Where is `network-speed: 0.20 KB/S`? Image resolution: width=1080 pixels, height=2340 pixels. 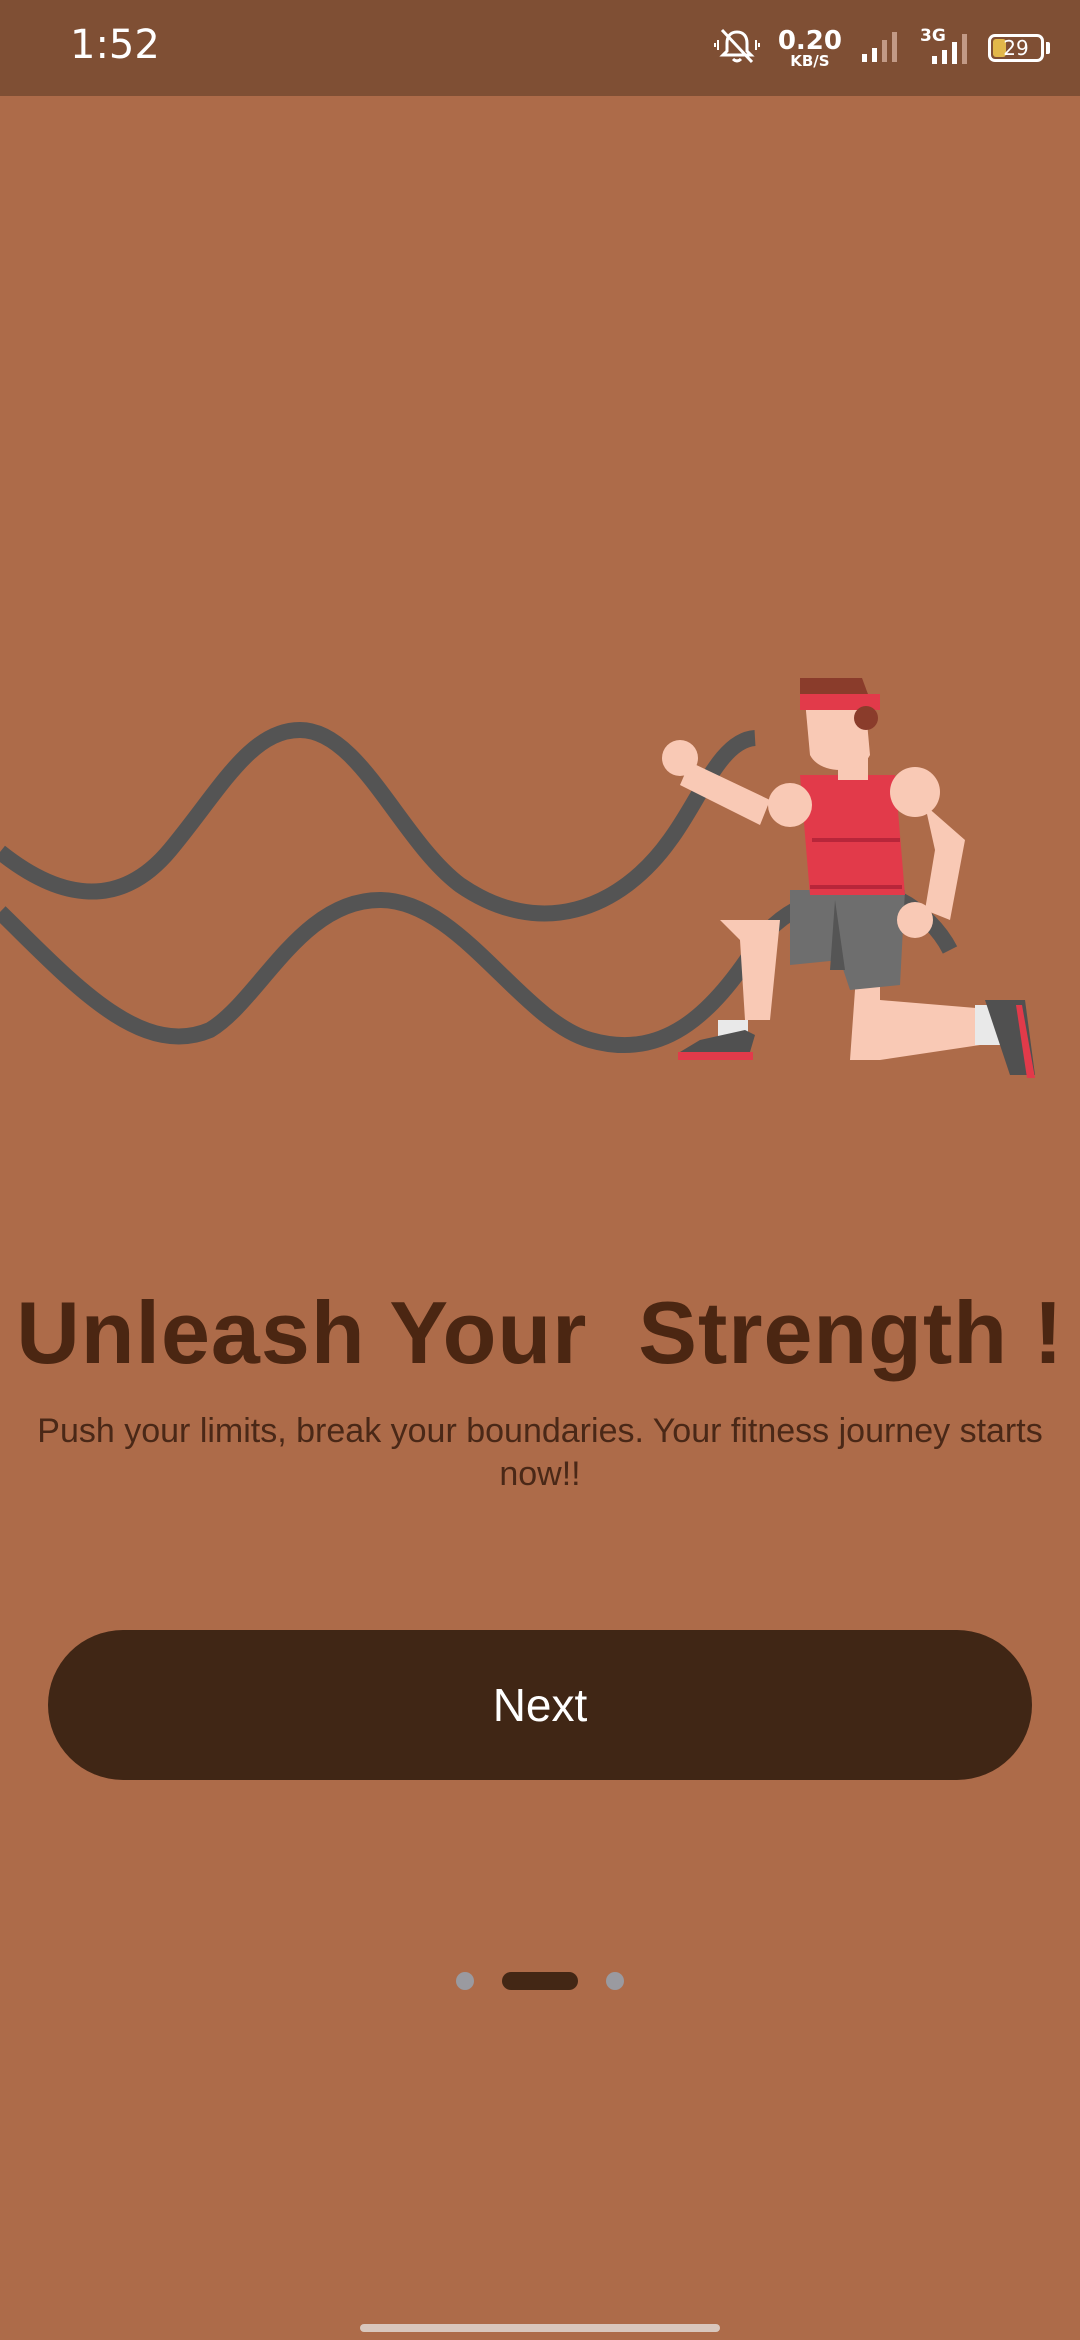 network-speed: 0.20 KB/S is located at coordinates (810, 48).